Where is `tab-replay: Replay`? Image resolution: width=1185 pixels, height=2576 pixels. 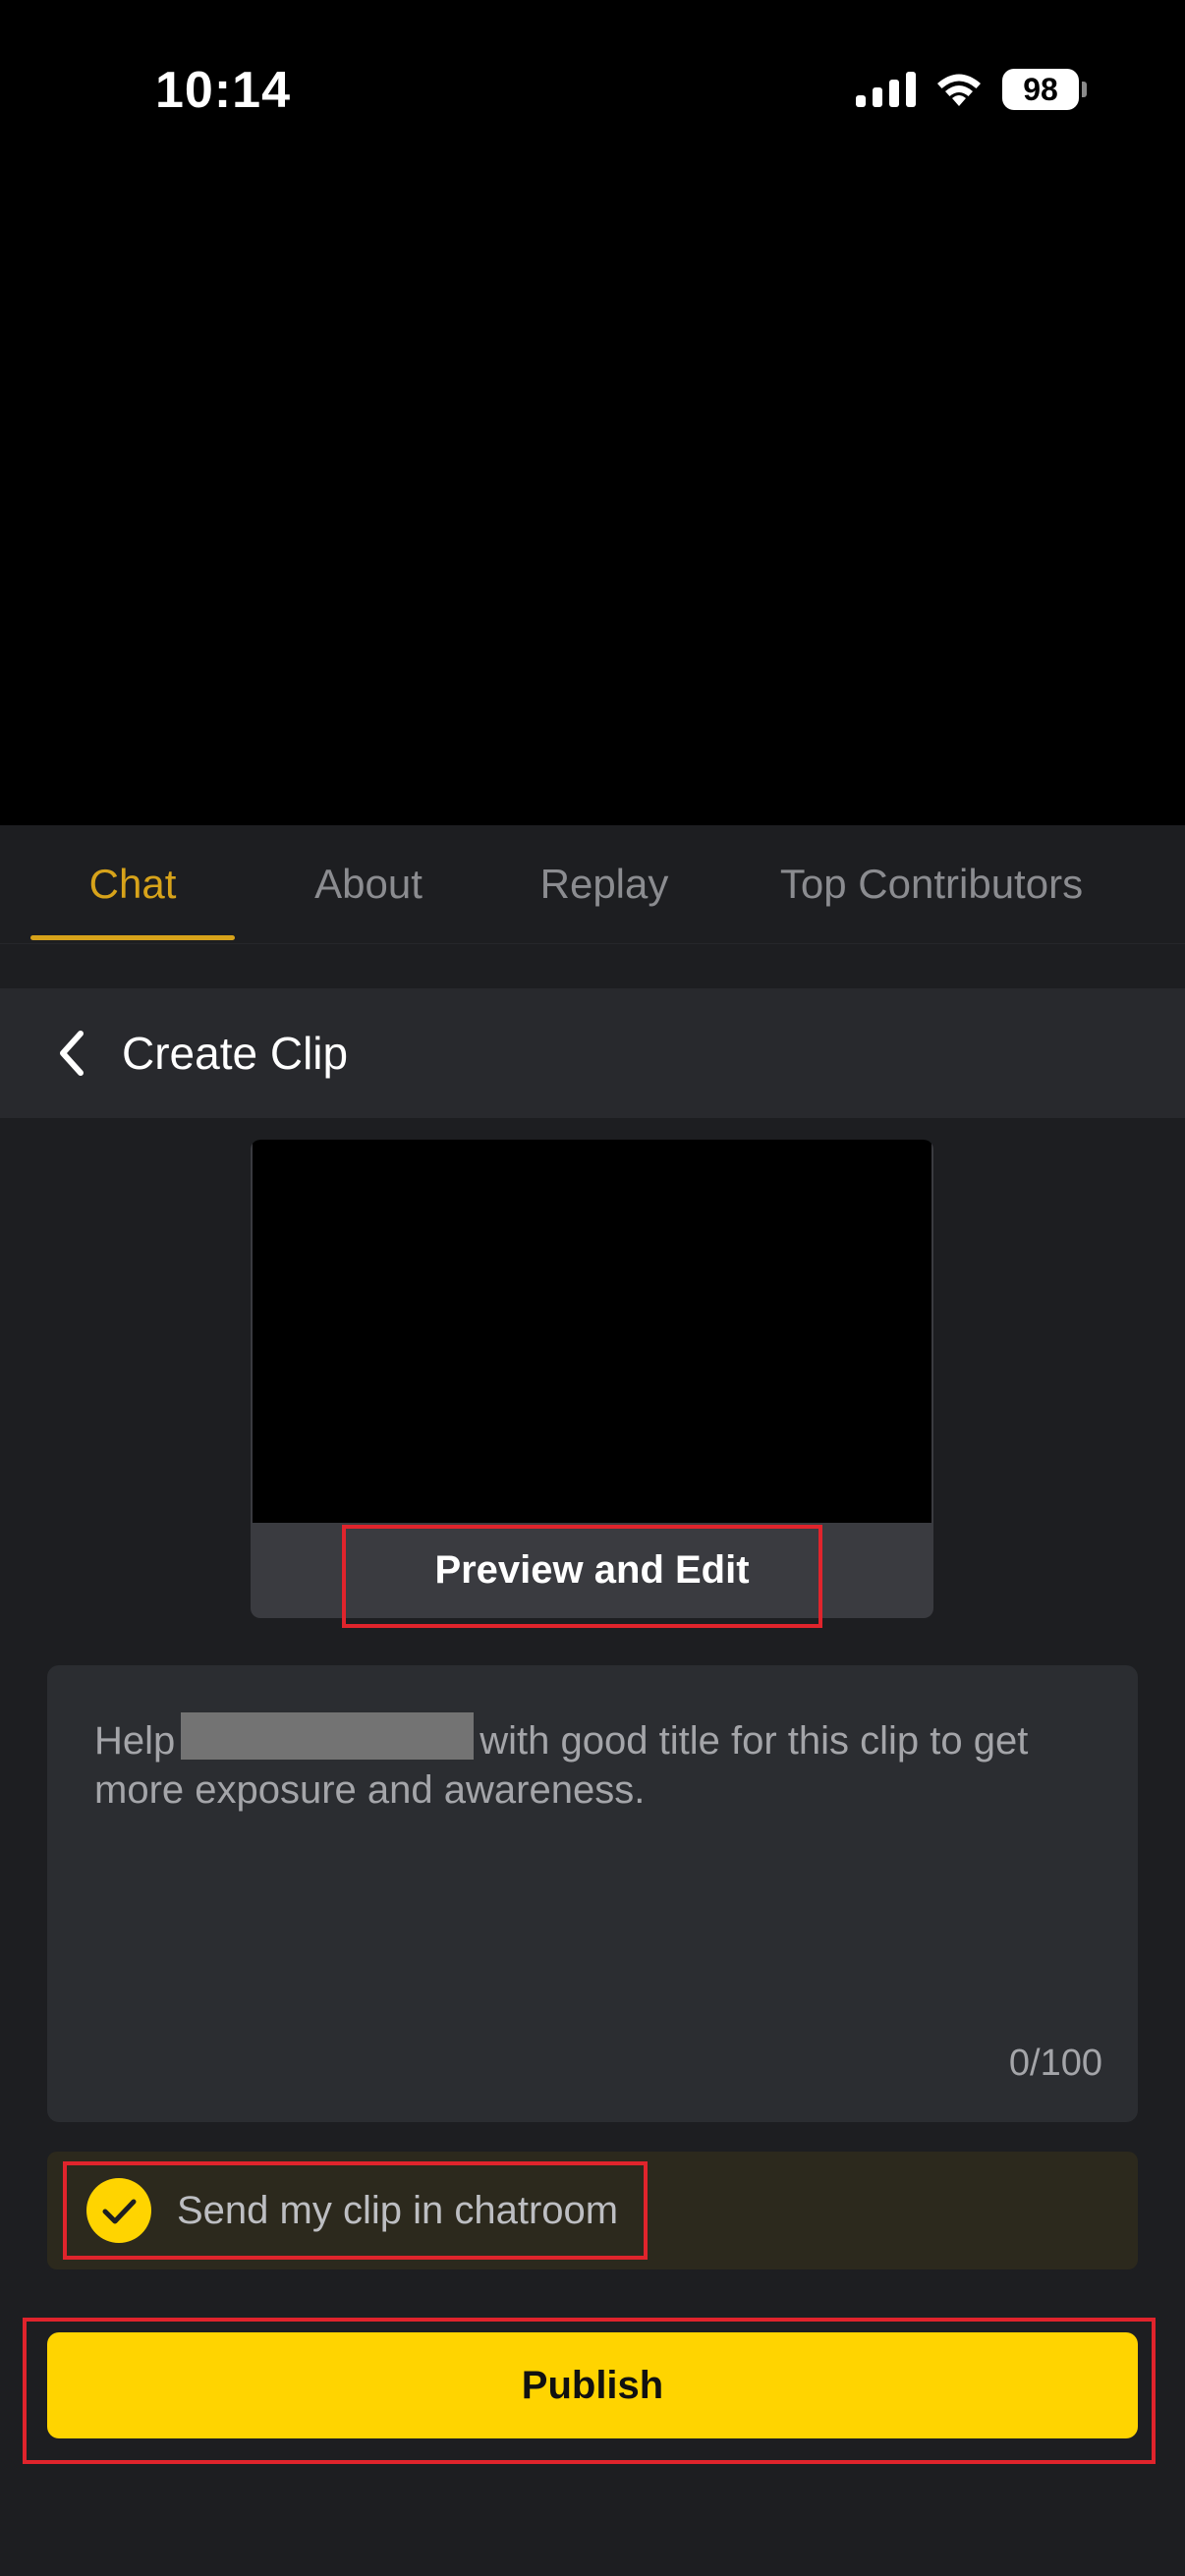
tab-replay: Replay is located at coordinates (604, 884).